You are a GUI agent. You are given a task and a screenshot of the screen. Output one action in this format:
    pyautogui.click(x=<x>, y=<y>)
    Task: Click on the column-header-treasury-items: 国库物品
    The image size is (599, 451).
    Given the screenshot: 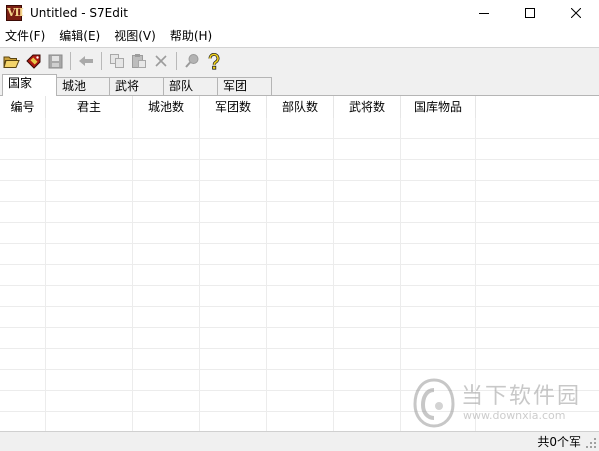 What is the action you would take?
    pyautogui.click(x=438, y=107)
    